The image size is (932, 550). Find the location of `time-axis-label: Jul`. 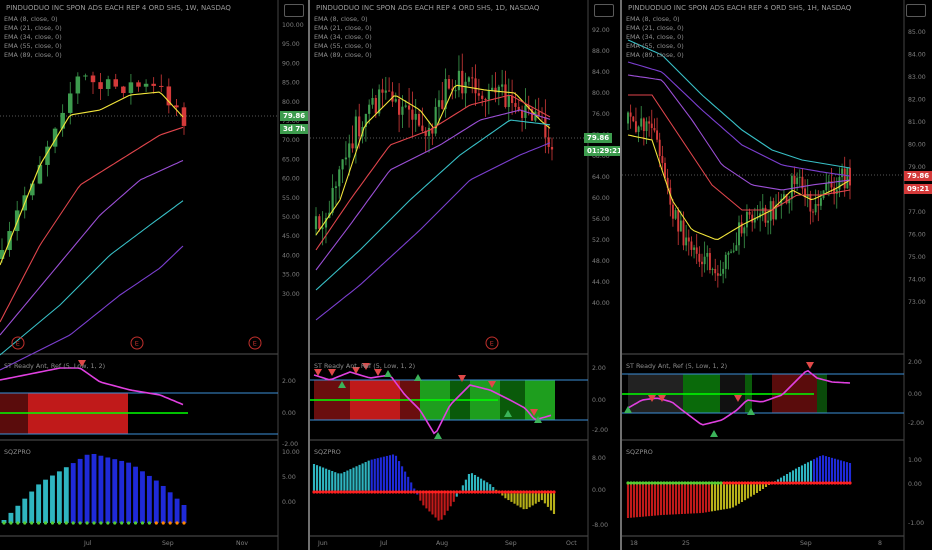

time-axis-label: Jul is located at coordinates (87, 543).